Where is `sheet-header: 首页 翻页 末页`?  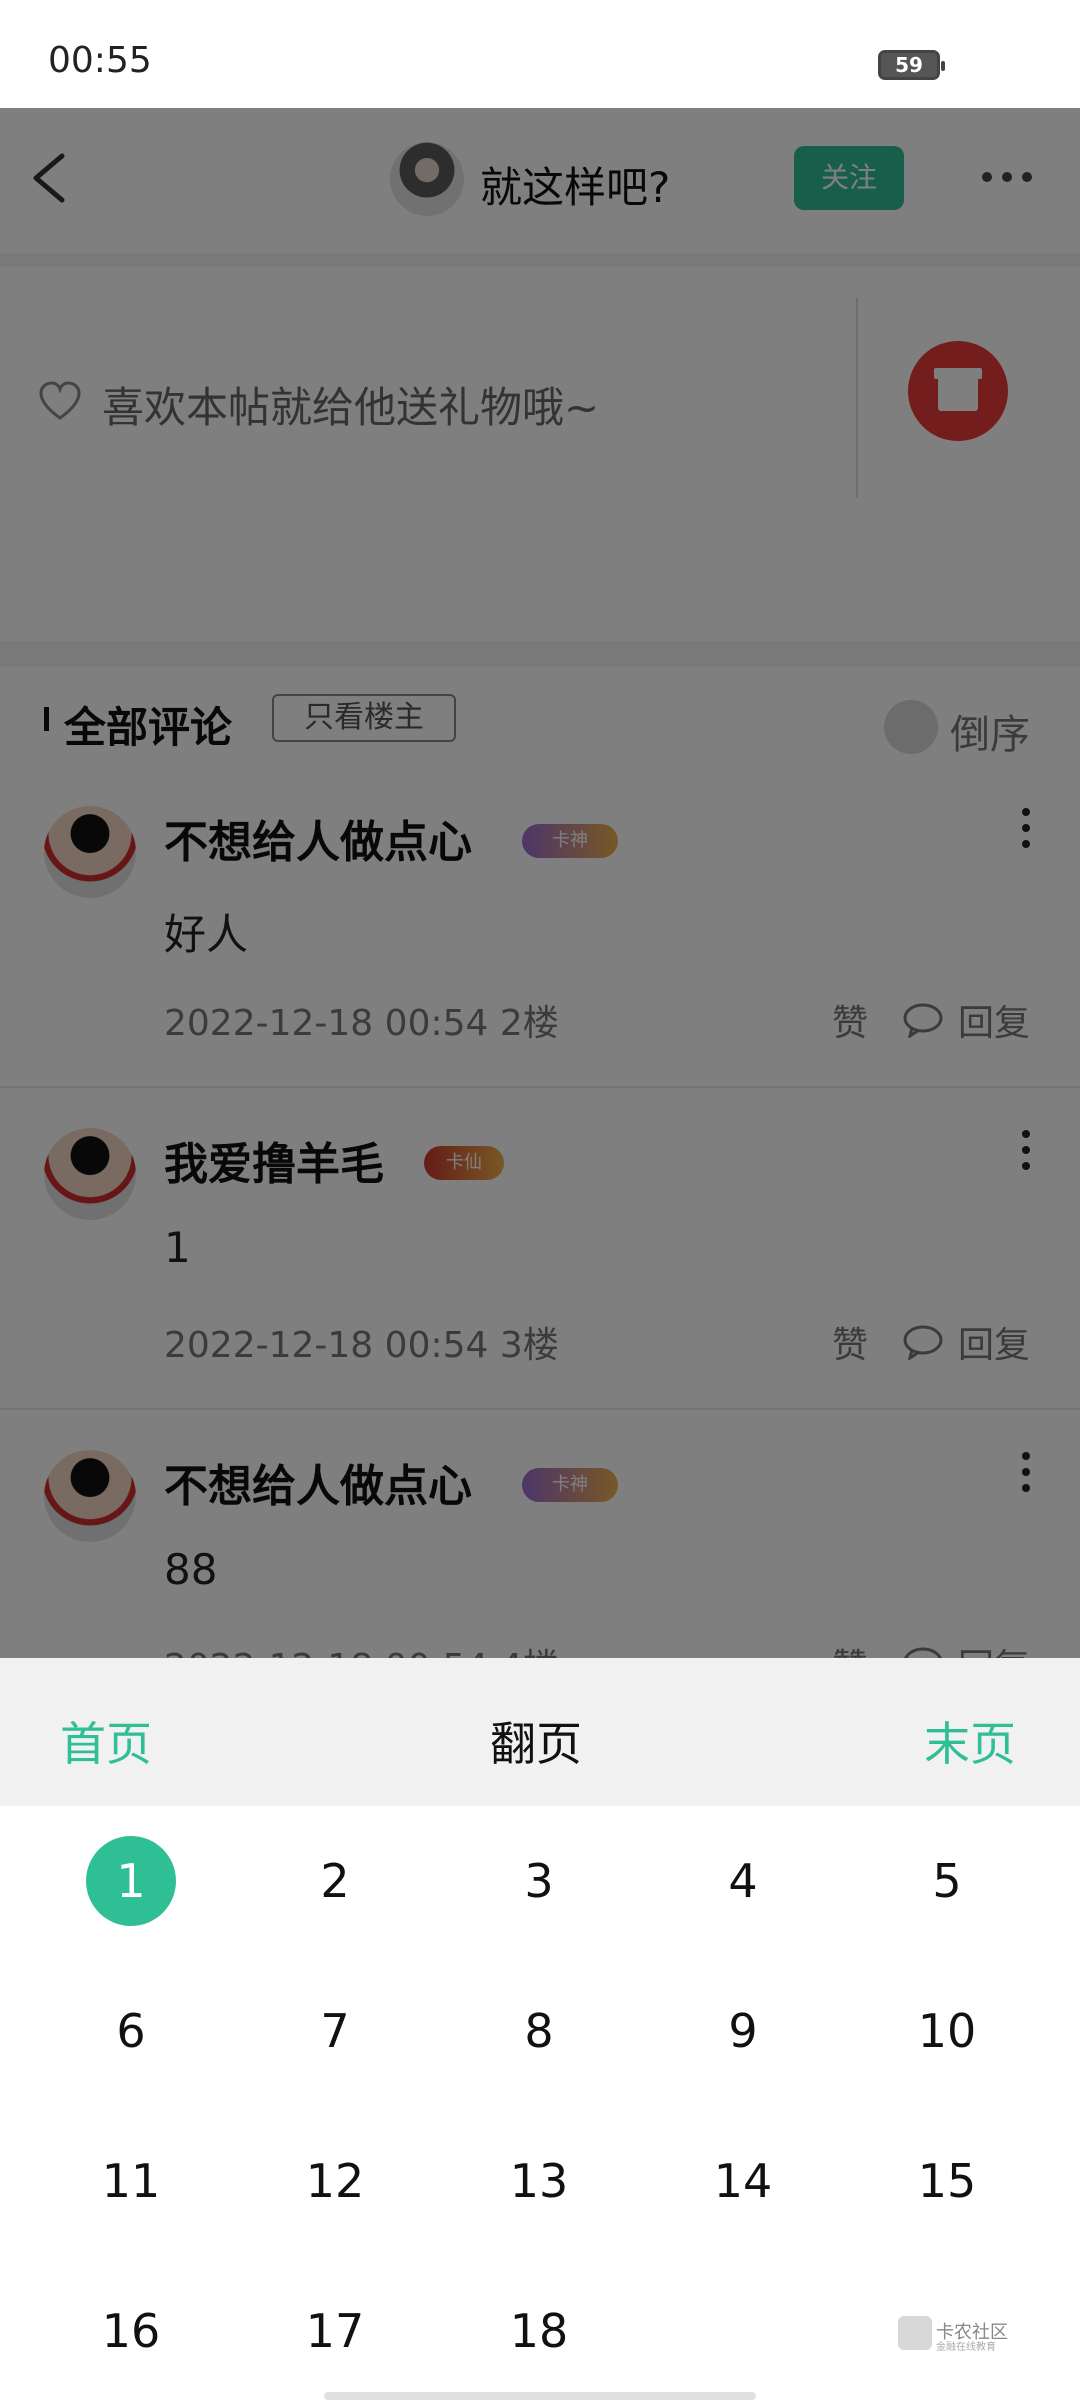
sheet-header: 首页 翻页 末页 is located at coordinates (540, 1732).